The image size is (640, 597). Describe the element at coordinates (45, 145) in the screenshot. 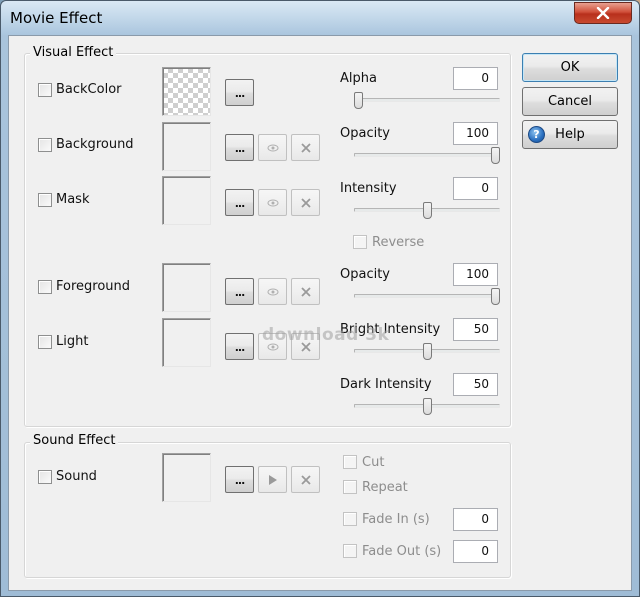

I see `background-checkbox` at that location.